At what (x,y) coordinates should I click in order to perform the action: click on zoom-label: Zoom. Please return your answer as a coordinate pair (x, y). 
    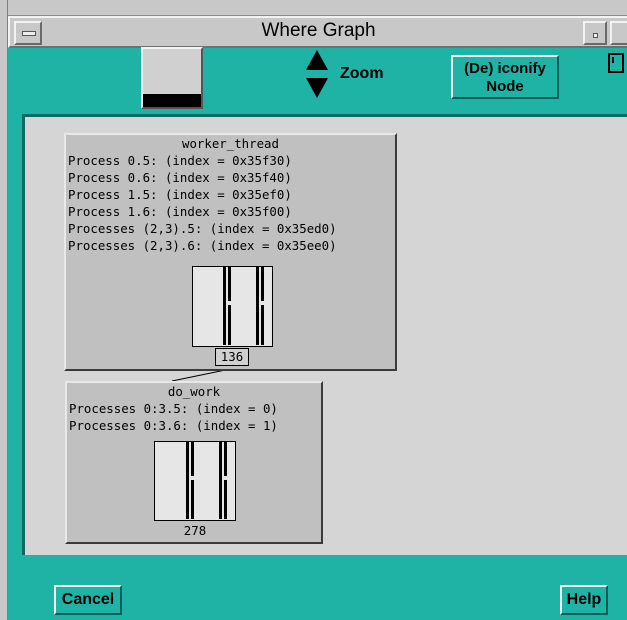
    Looking at the image, I should click on (362, 73).